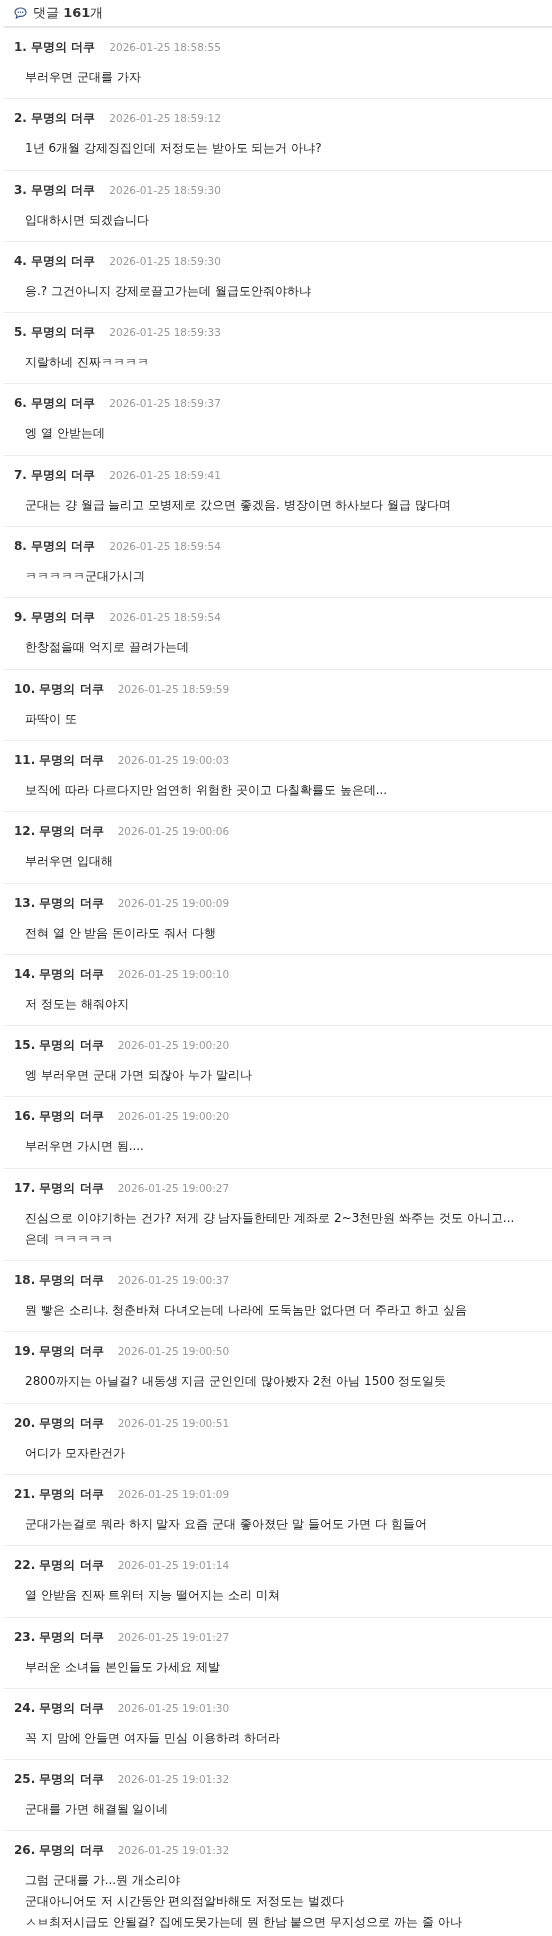 Image resolution: width=552 pixels, height=1936 pixels. Describe the element at coordinates (87, 363) in the screenshot. I see `comment-text: 지랄하네 진짜ㅋㅋㅋㅋ` at that location.